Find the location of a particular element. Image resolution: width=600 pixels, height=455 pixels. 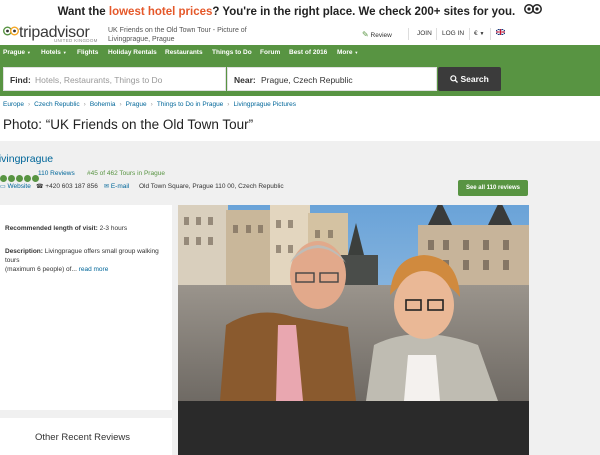

other-reviews-heading: Other Recent Reviews is located at coordinates (83, 437).